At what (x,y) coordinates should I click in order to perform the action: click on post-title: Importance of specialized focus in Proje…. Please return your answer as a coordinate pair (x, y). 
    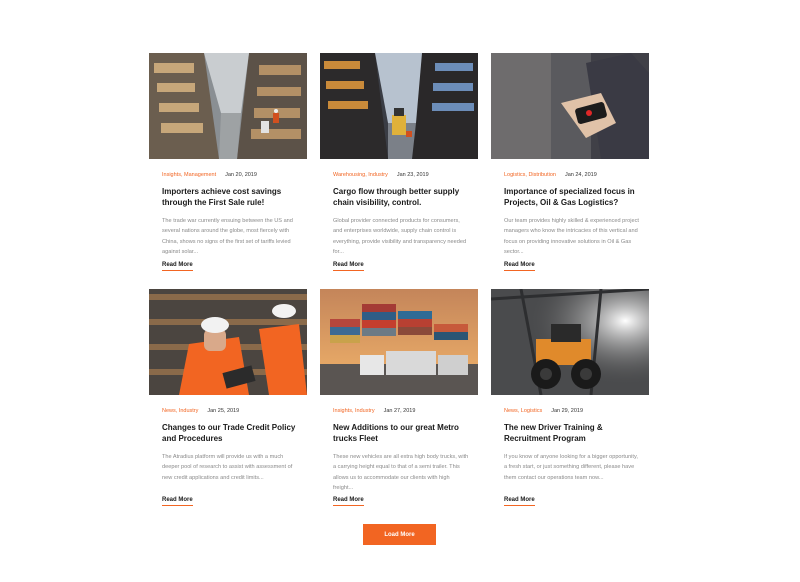
    Looking at the image, I should click on (571, 197).